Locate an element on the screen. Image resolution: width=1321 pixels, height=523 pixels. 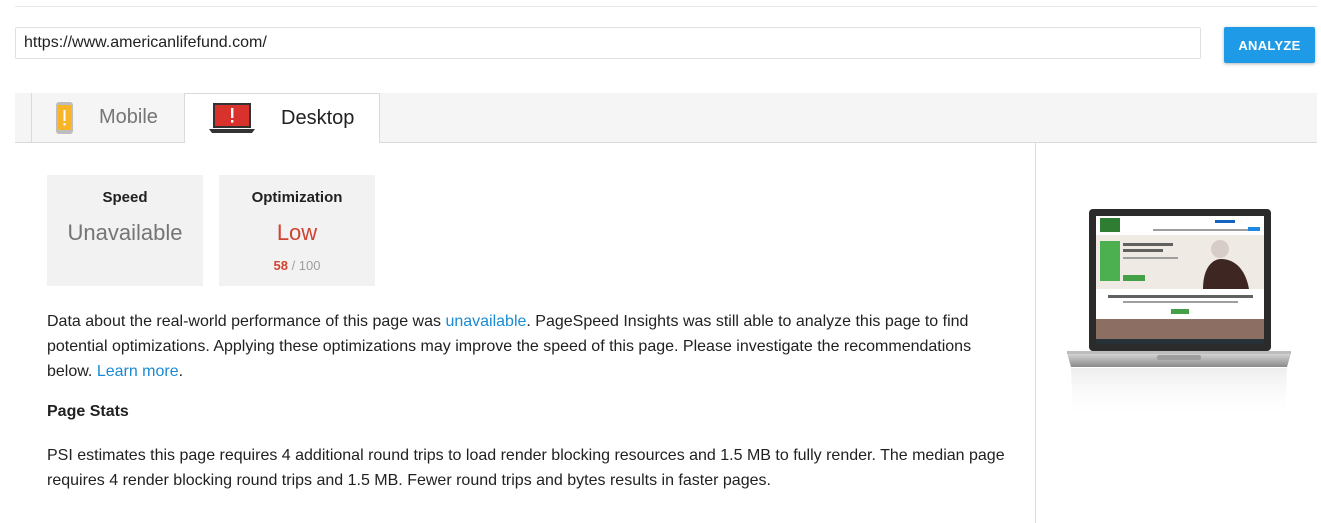
analyze-button: ANALYZE is located at coordinates (1269, 45).